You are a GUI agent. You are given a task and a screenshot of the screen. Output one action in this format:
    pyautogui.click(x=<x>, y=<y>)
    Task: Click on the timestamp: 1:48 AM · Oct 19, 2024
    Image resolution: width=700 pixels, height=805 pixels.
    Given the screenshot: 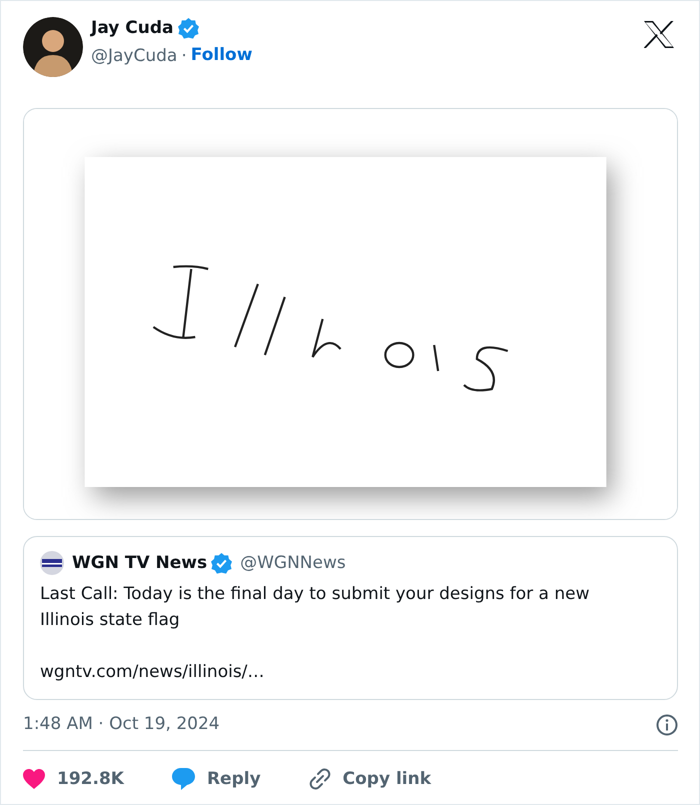 What is the action you would take?
    pyautogui.click(x=121, y=725)
    